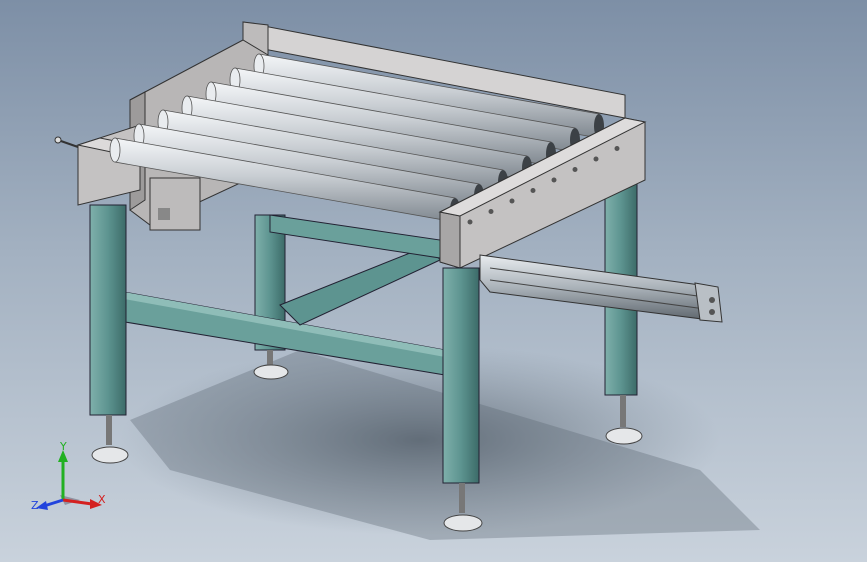 The height and width of the screenshot is (562, 867). Describe the element at coordinates (66, 142) in the screenshot. I see `end-screw` at that location.